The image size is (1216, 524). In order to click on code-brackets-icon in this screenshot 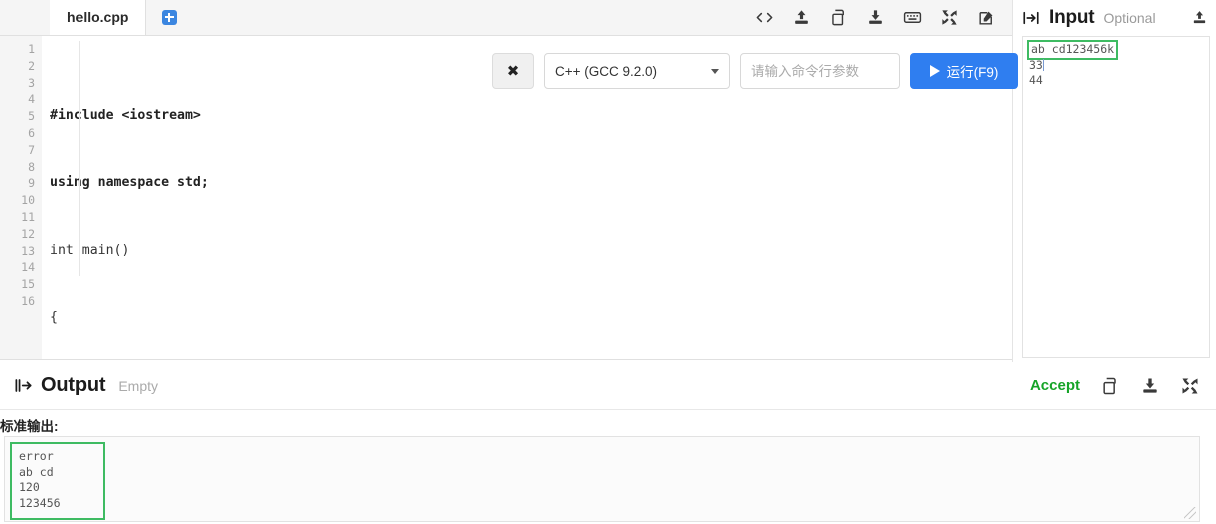, I will do `click(764, 17)`.